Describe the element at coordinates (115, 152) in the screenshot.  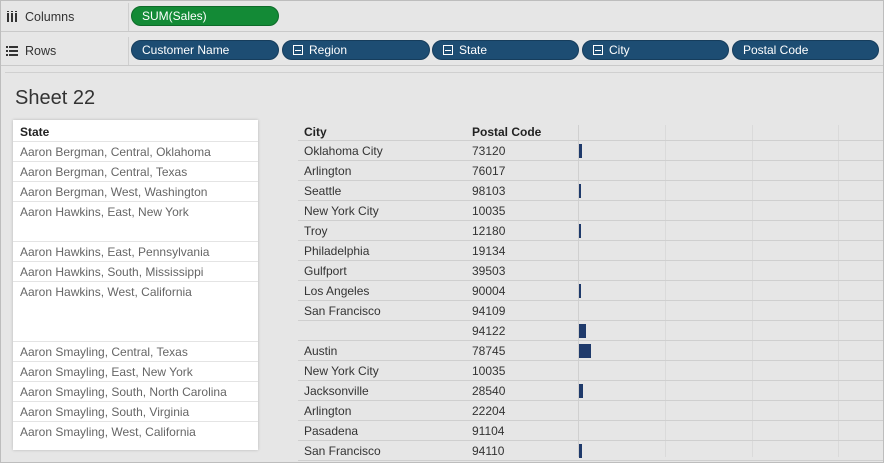
I see `state-group-label: Aaron Bergman, Central, Oklahoma` at that location.